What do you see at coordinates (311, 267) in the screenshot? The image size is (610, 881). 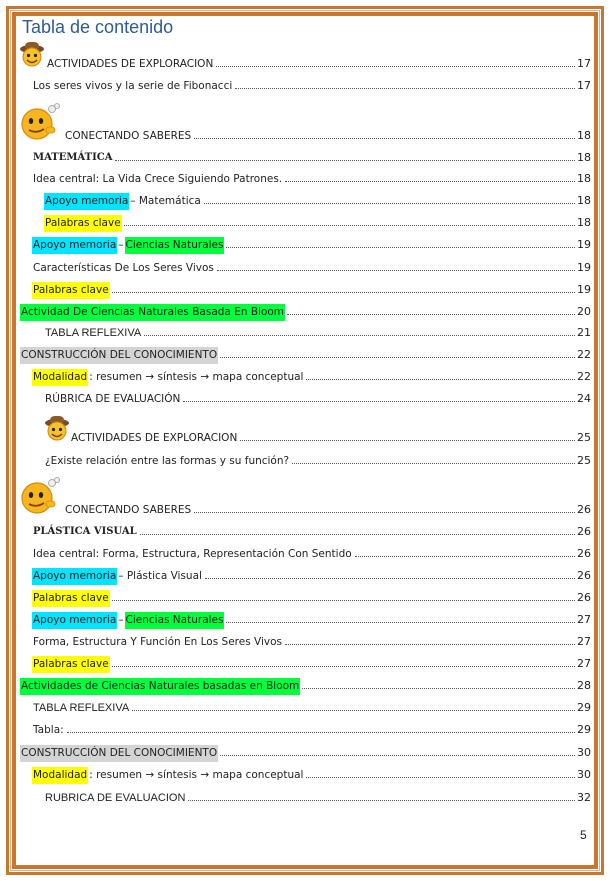 I see `toc-entry-caracteristicas: Características De Los Seres Vivos 19` at bounding box center [311, 267].